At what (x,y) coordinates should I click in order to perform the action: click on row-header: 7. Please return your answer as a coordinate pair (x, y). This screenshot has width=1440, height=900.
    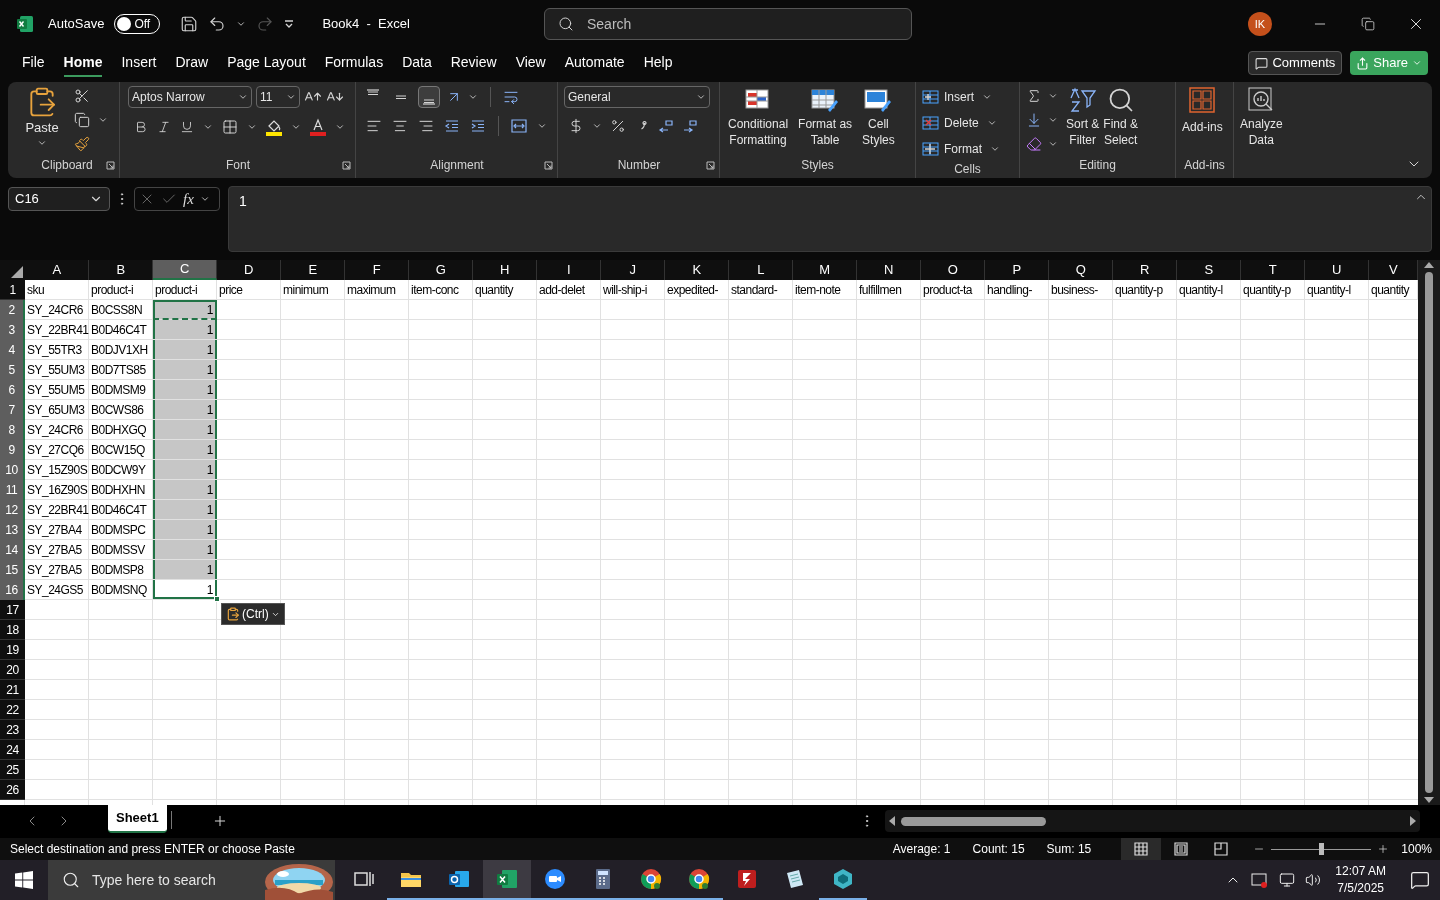
    Looking at the image, I should click on (12, 410).